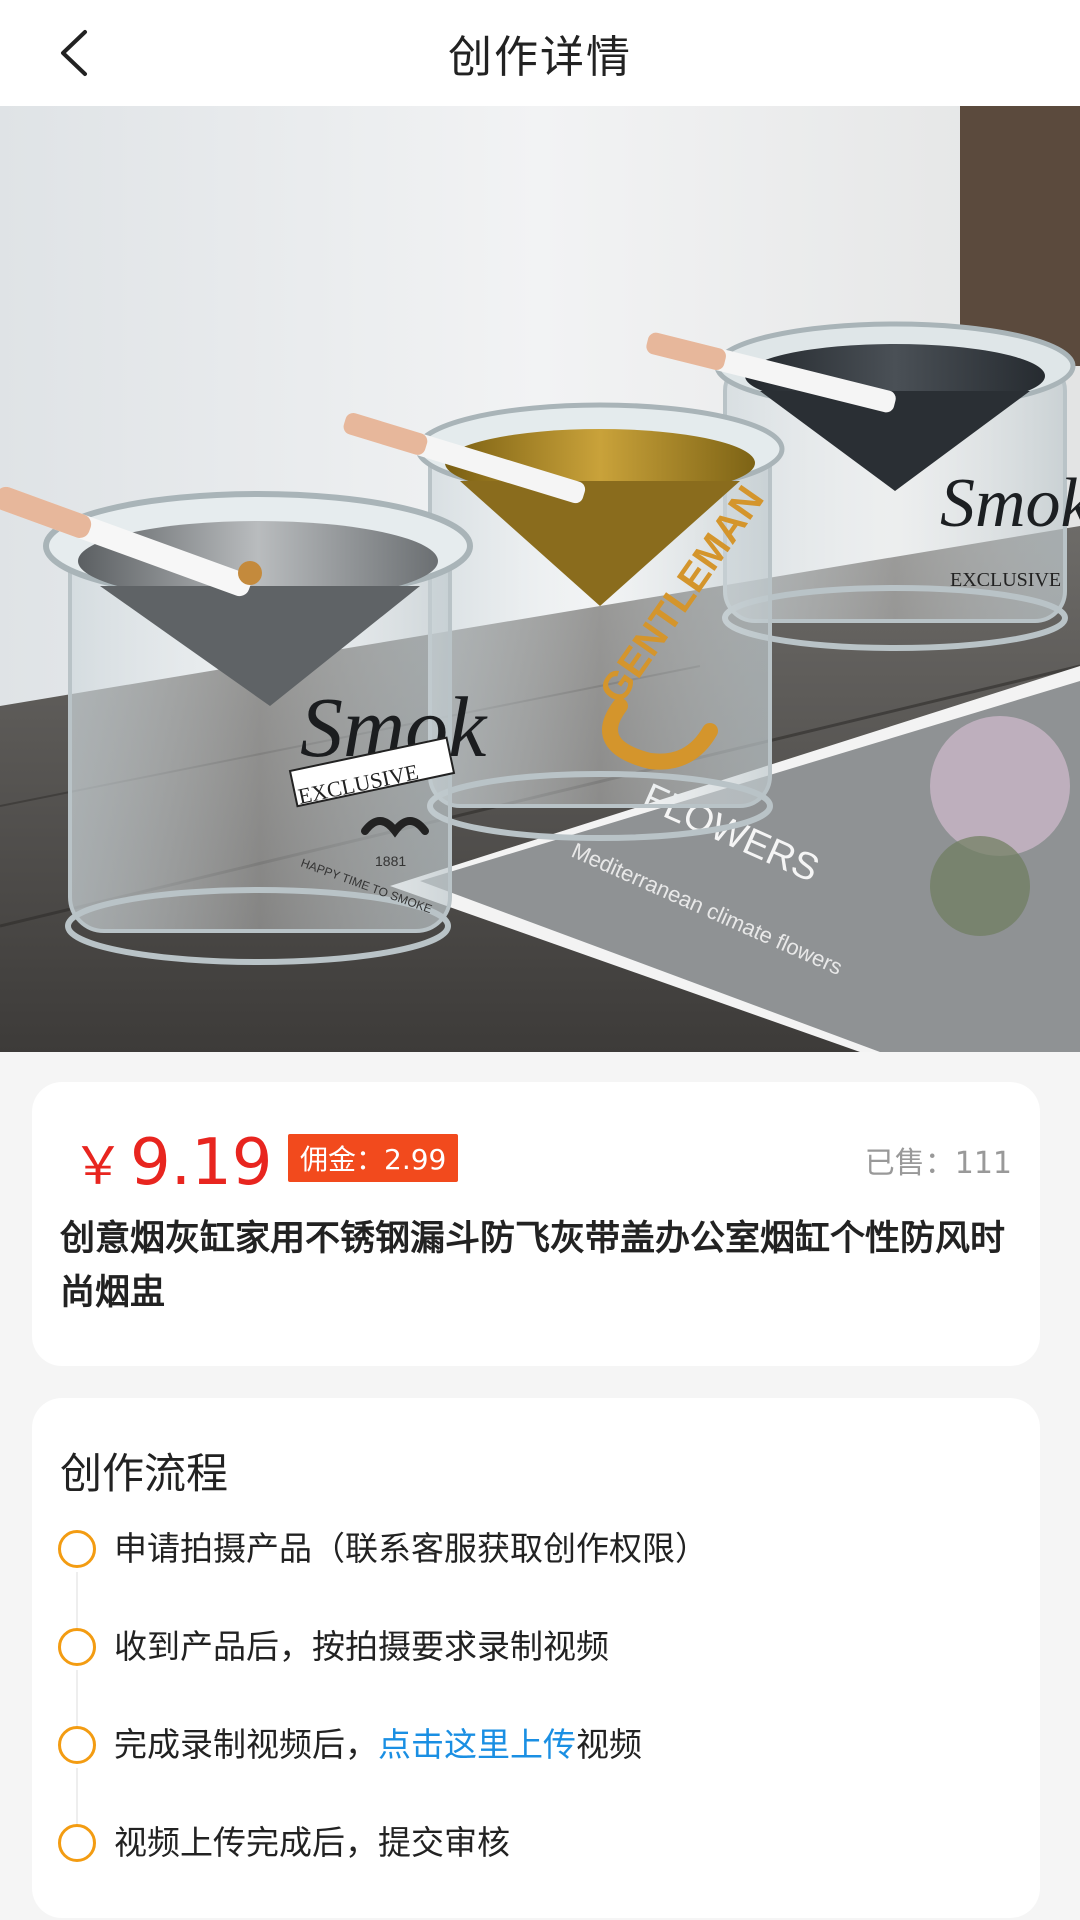 The height and width of the screenshot is (1920, 1080). Describe the element at coordinates (390, 861) in the screenshot. I see `left-jar-year: 1881` at that location.